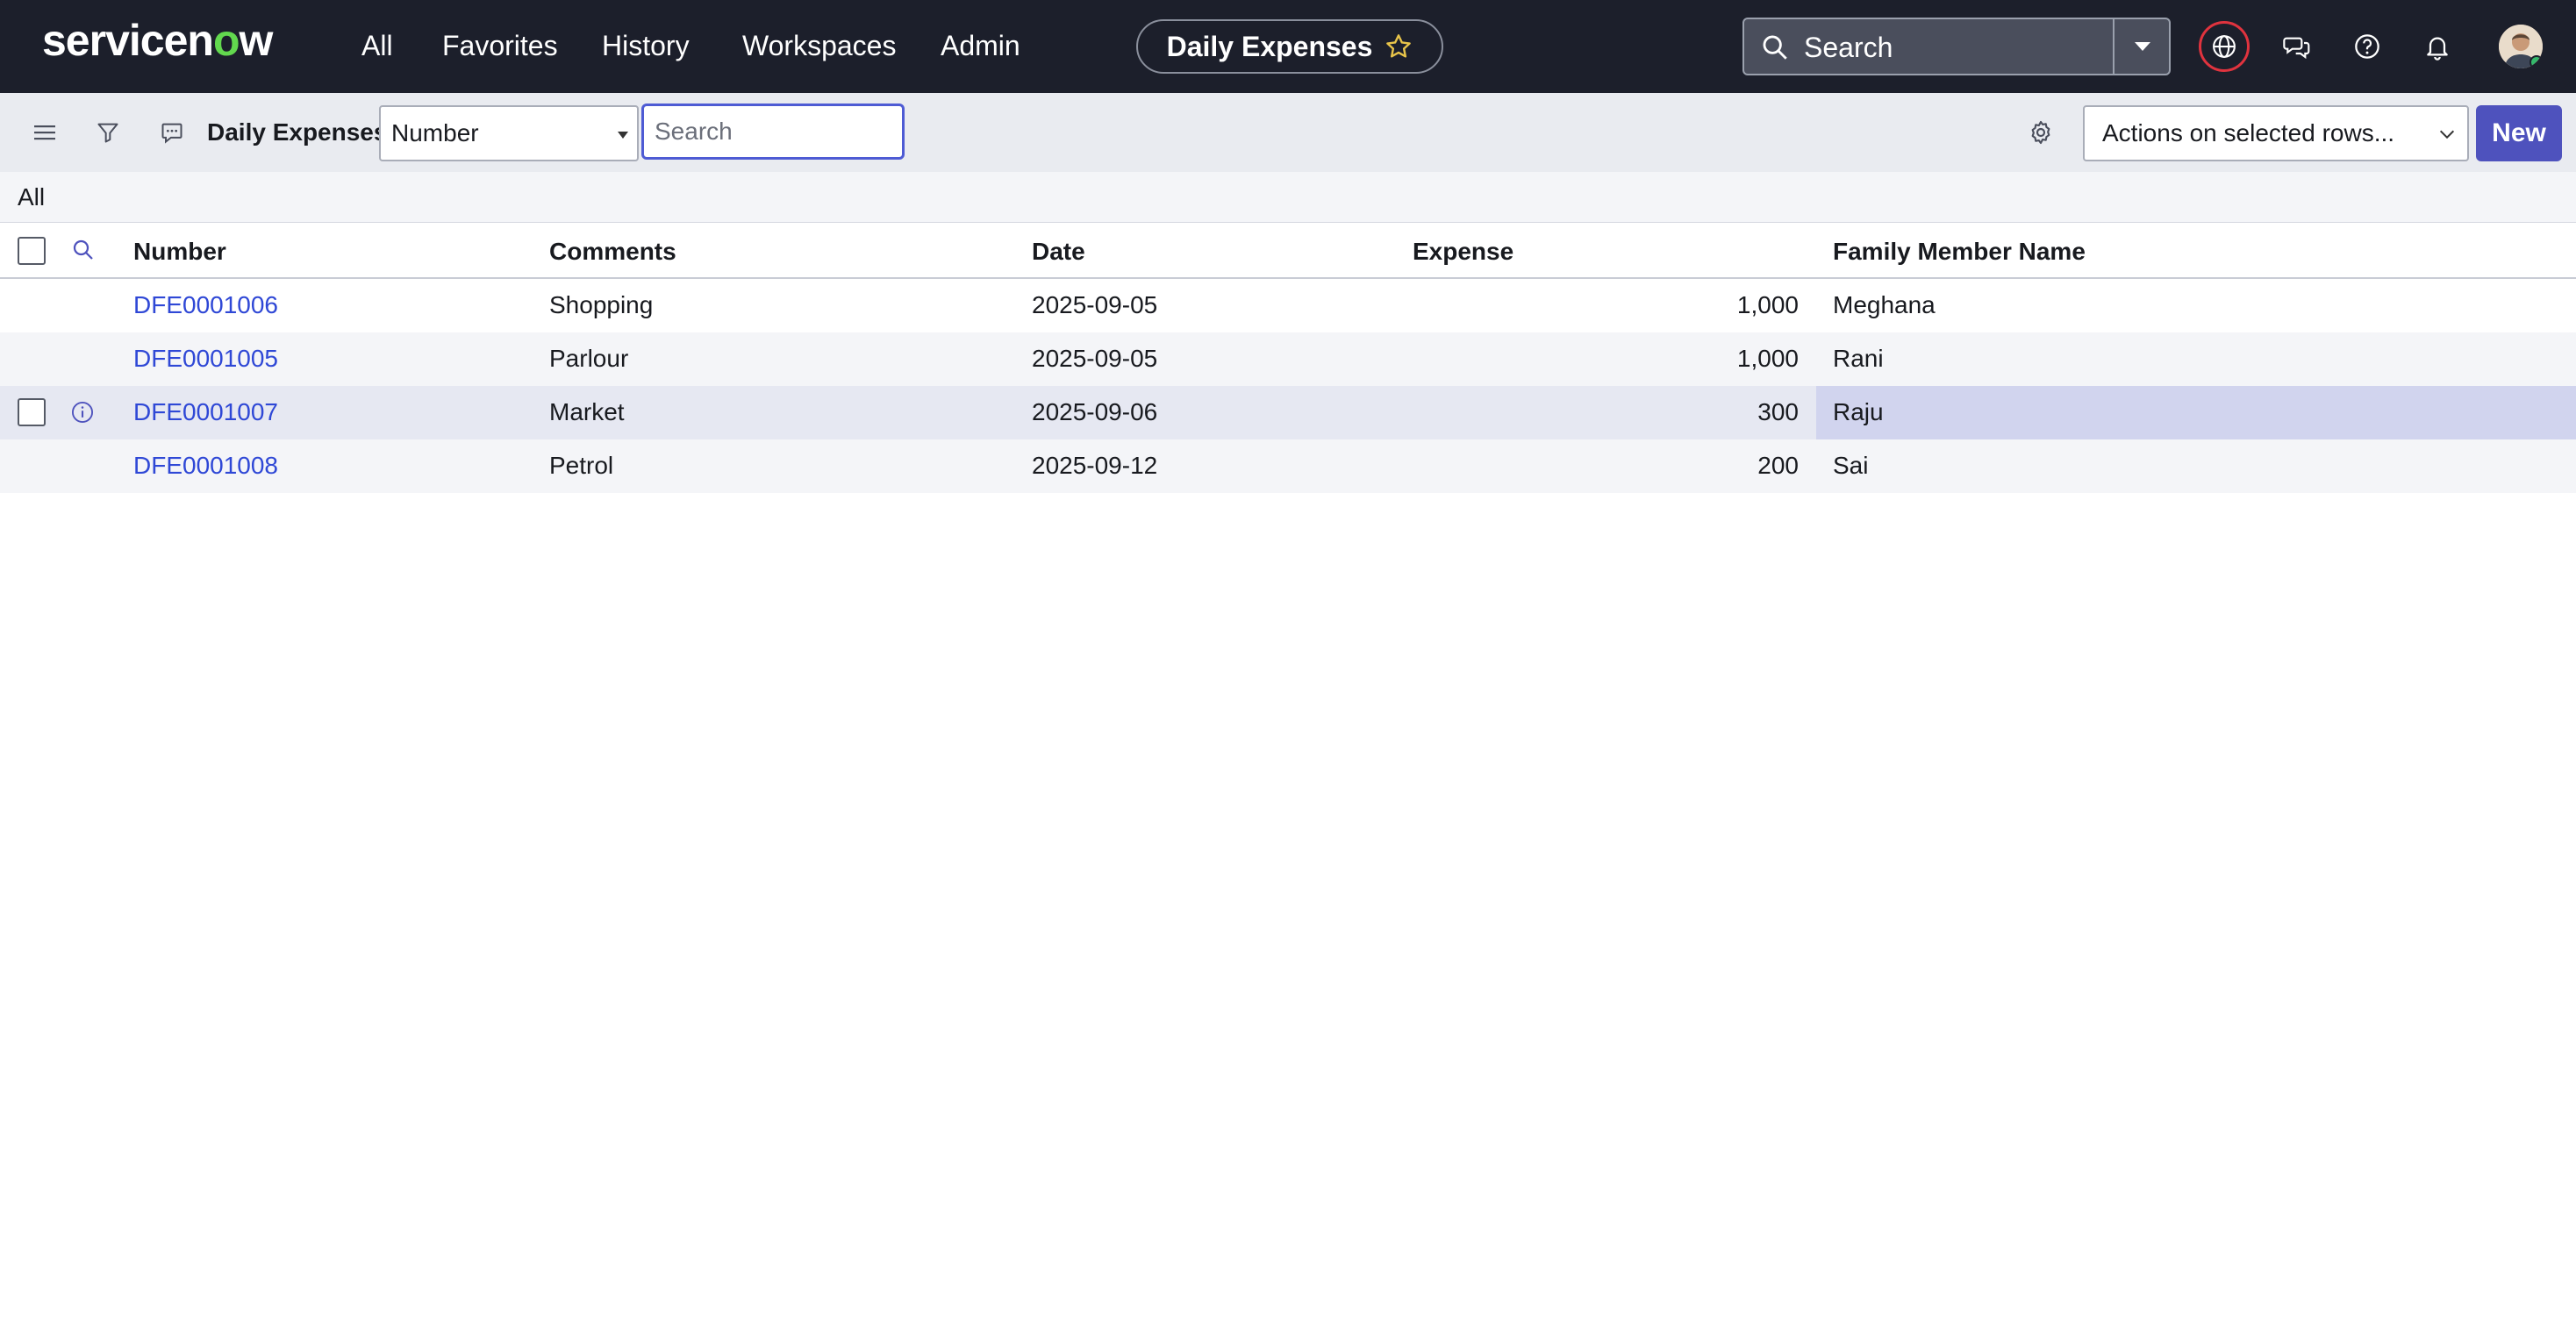 The image size is (2576, 1321). Describe the element at coordinates (2521, 46) in the screenshot. I see `avatar` at that location.